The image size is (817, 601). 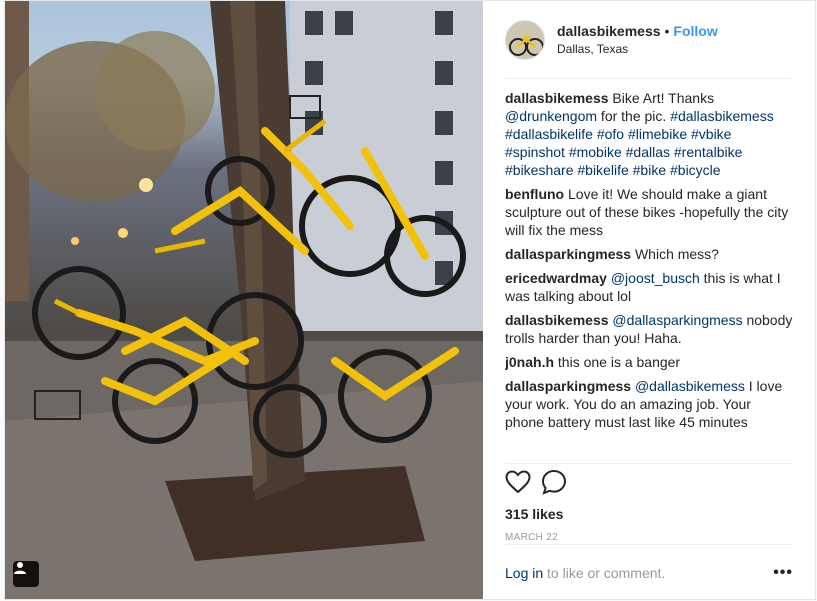 I want to click on post-header: dallasbikemess • Follow Dallas, Texas, so click(x=648, y=40).